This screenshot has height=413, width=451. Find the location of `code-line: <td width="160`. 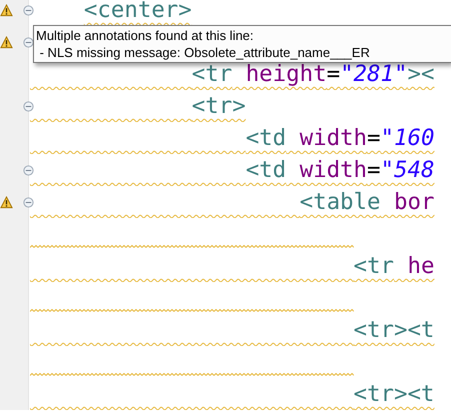

code-line: <td width="160 is located at coordinates (339, 138).